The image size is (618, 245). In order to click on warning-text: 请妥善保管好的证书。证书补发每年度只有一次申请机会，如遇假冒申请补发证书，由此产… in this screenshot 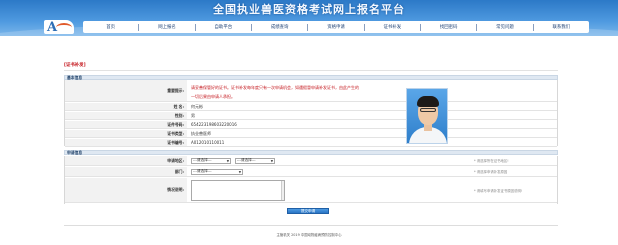, I will do `click(274, 90)`.